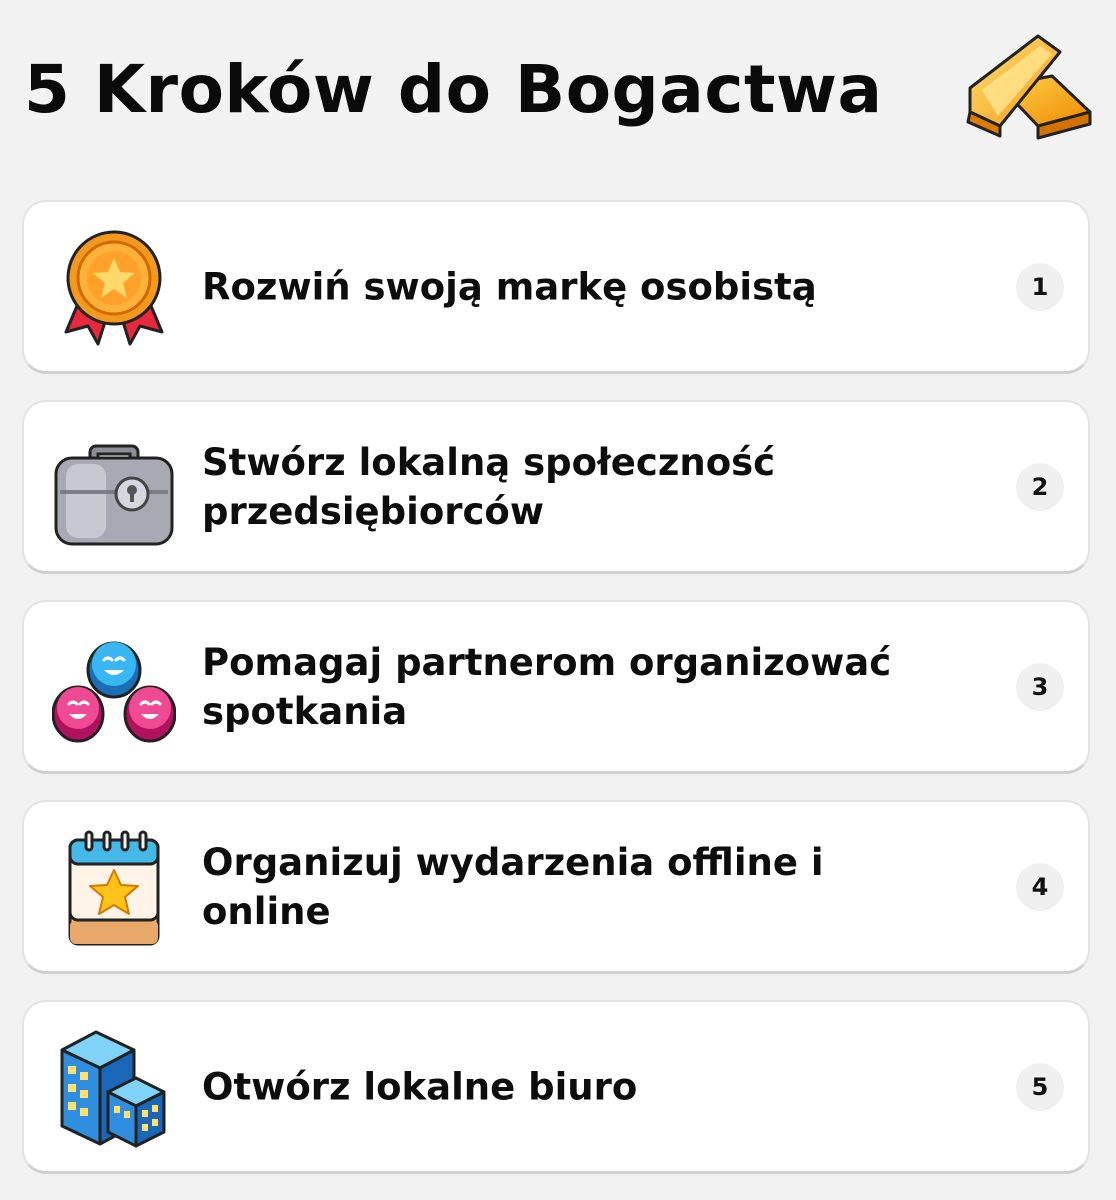 Image resolution: width=1116 pixels, height=1200 pixels. Describe the element at coordinates (509, 286) in the screenshot. I see `step-label: Rozwiń swoją markę osobistą` at that location.